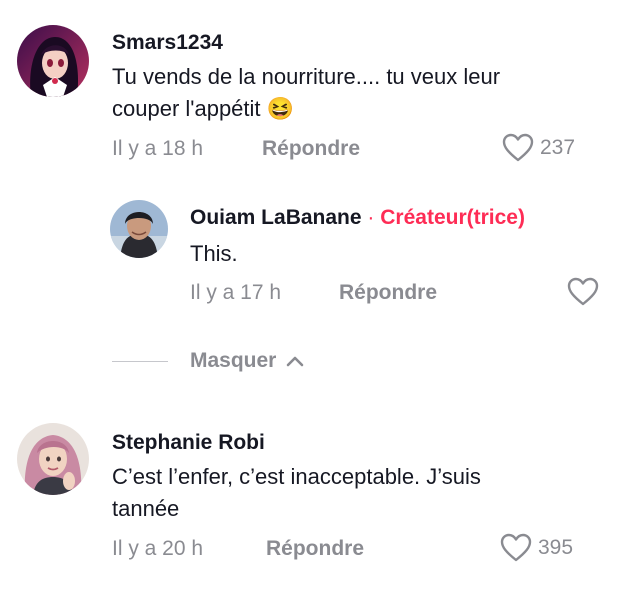 The image size is (636, 604). What do you see at coordinates (140, 361) in the screenshot?
I see `divider` at bounding box center [140, 361].